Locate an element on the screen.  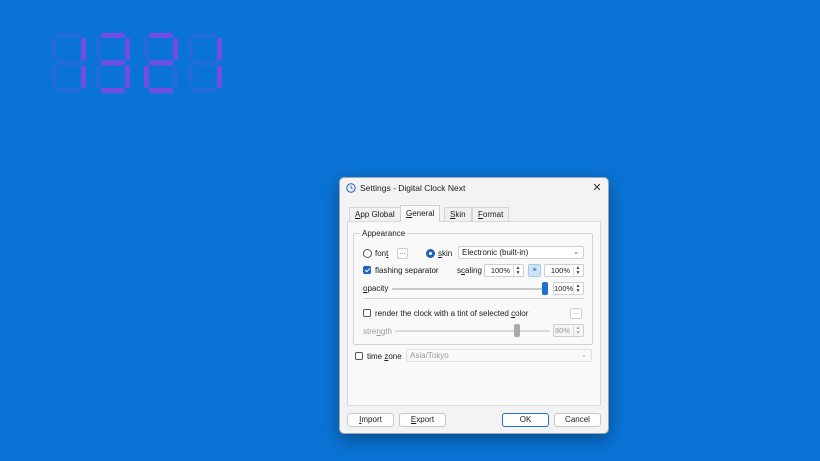
close-button: ✕ is located at coordinates (597, 188).